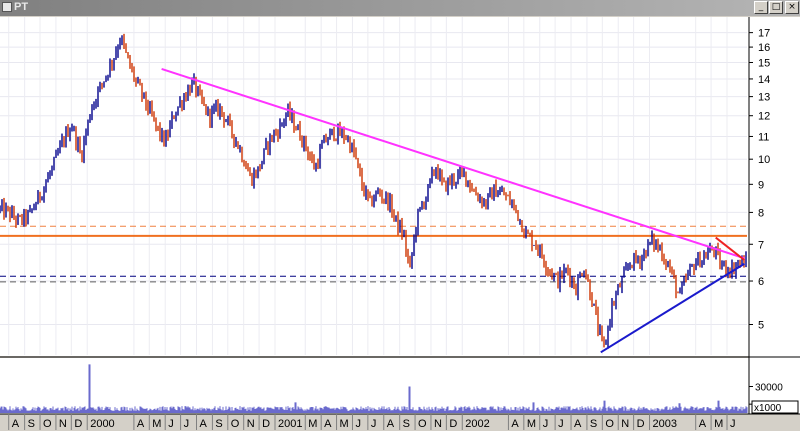  I want to click on price-tick-label: 16, so click(764, 48).